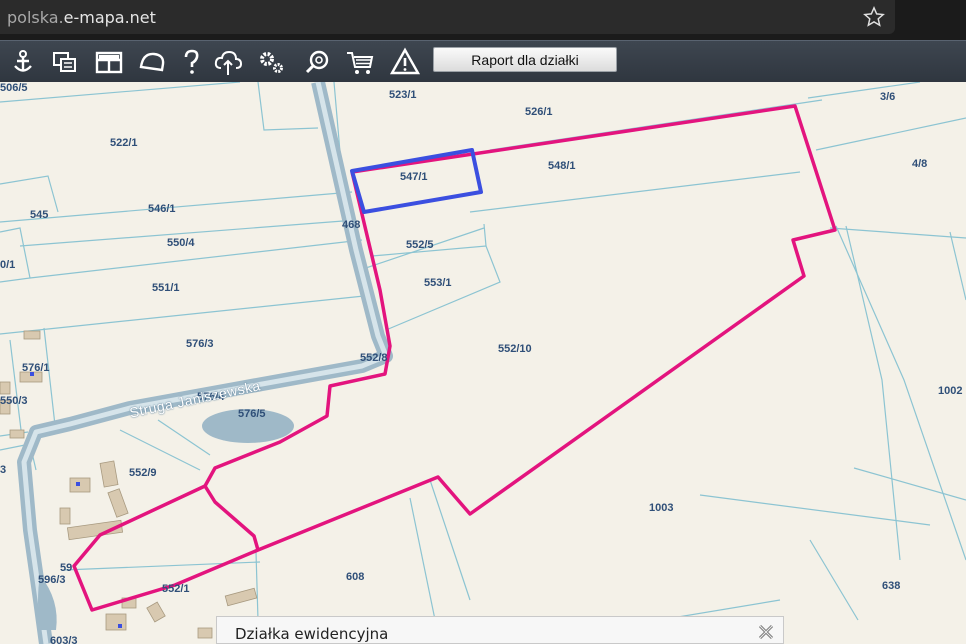  Describe the element at coordinates (766, 632) in the screenshot. I see `close-icon` at that location.